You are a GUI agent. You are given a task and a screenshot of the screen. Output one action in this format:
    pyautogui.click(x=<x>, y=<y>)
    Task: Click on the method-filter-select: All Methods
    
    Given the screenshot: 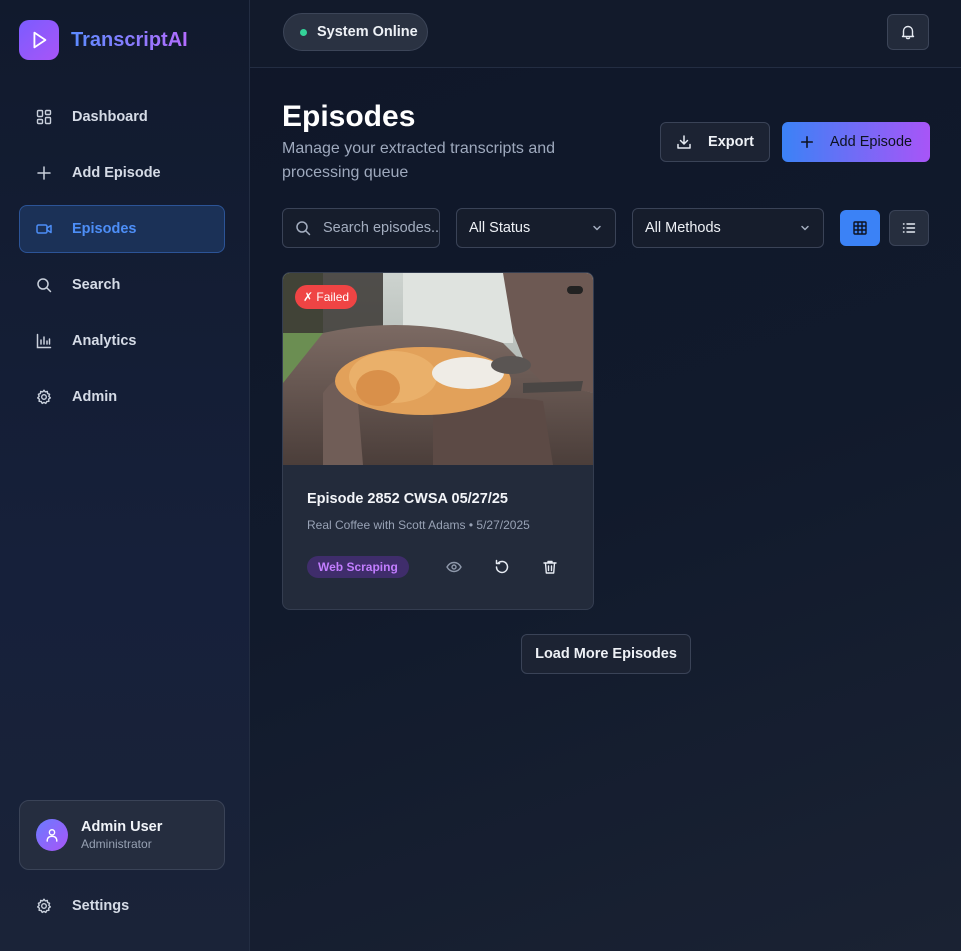 What is the action you would take?
    pyautogui.click(x=728, y=228)
    